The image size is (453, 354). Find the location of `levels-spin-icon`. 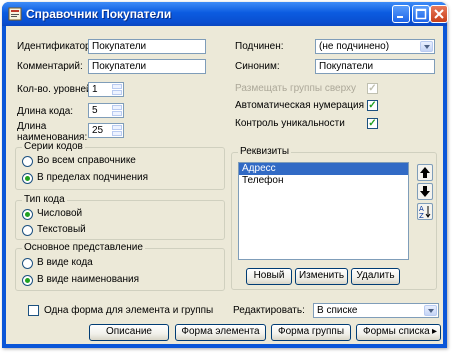

levels-spin-icon is located at coordinates (117, 89).